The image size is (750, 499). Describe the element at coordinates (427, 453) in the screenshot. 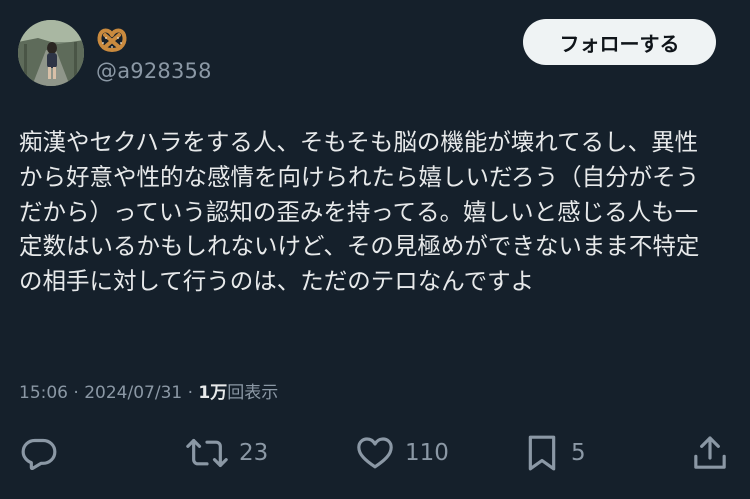

I see `like-count: 110` at that location.